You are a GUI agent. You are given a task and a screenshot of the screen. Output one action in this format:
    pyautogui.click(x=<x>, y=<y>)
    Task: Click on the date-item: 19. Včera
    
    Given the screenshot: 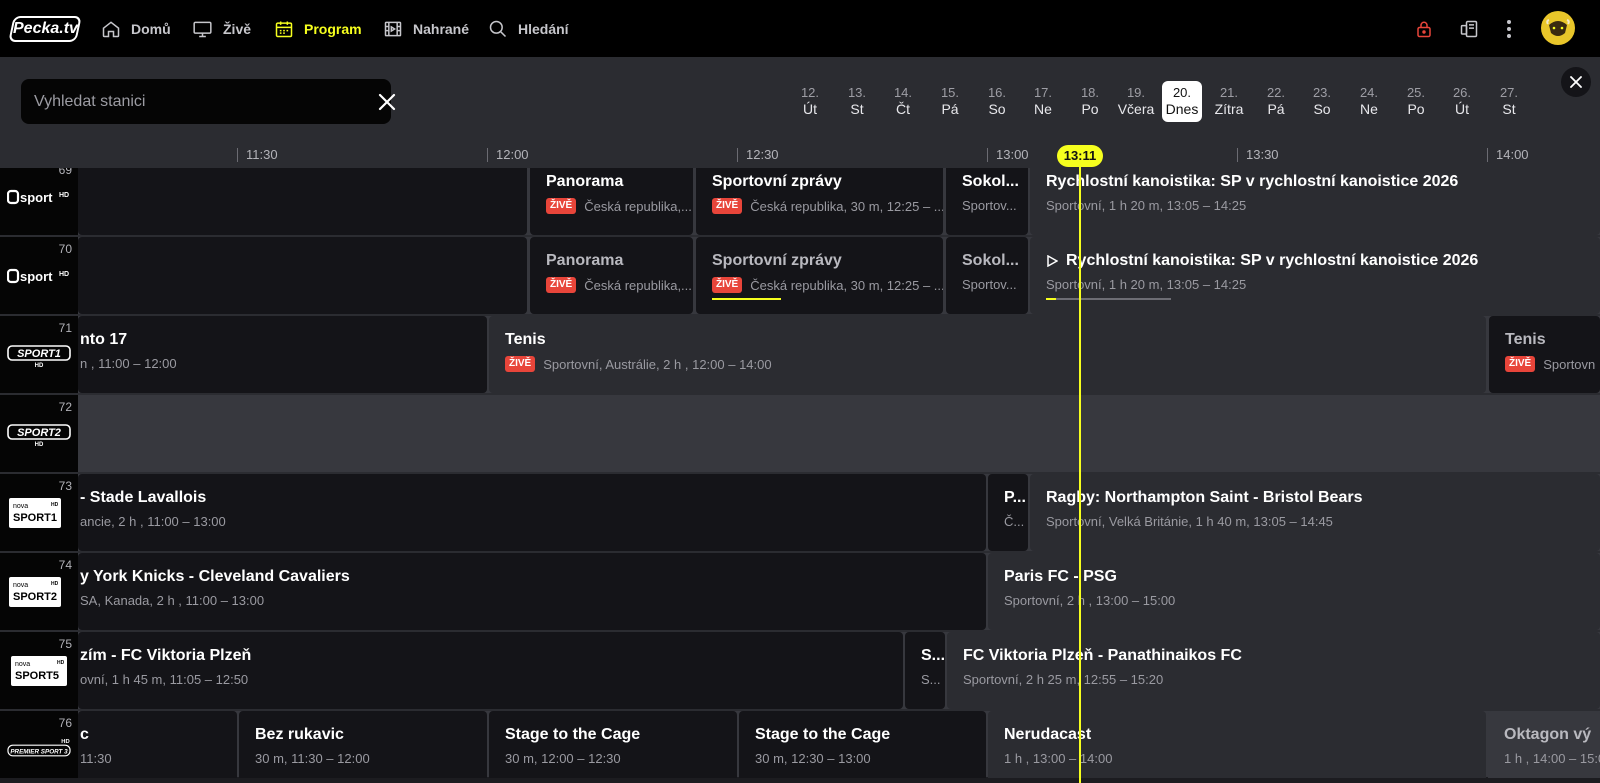 What is the action you would take?
    pyautogui.click(x=1136, y=101)
    